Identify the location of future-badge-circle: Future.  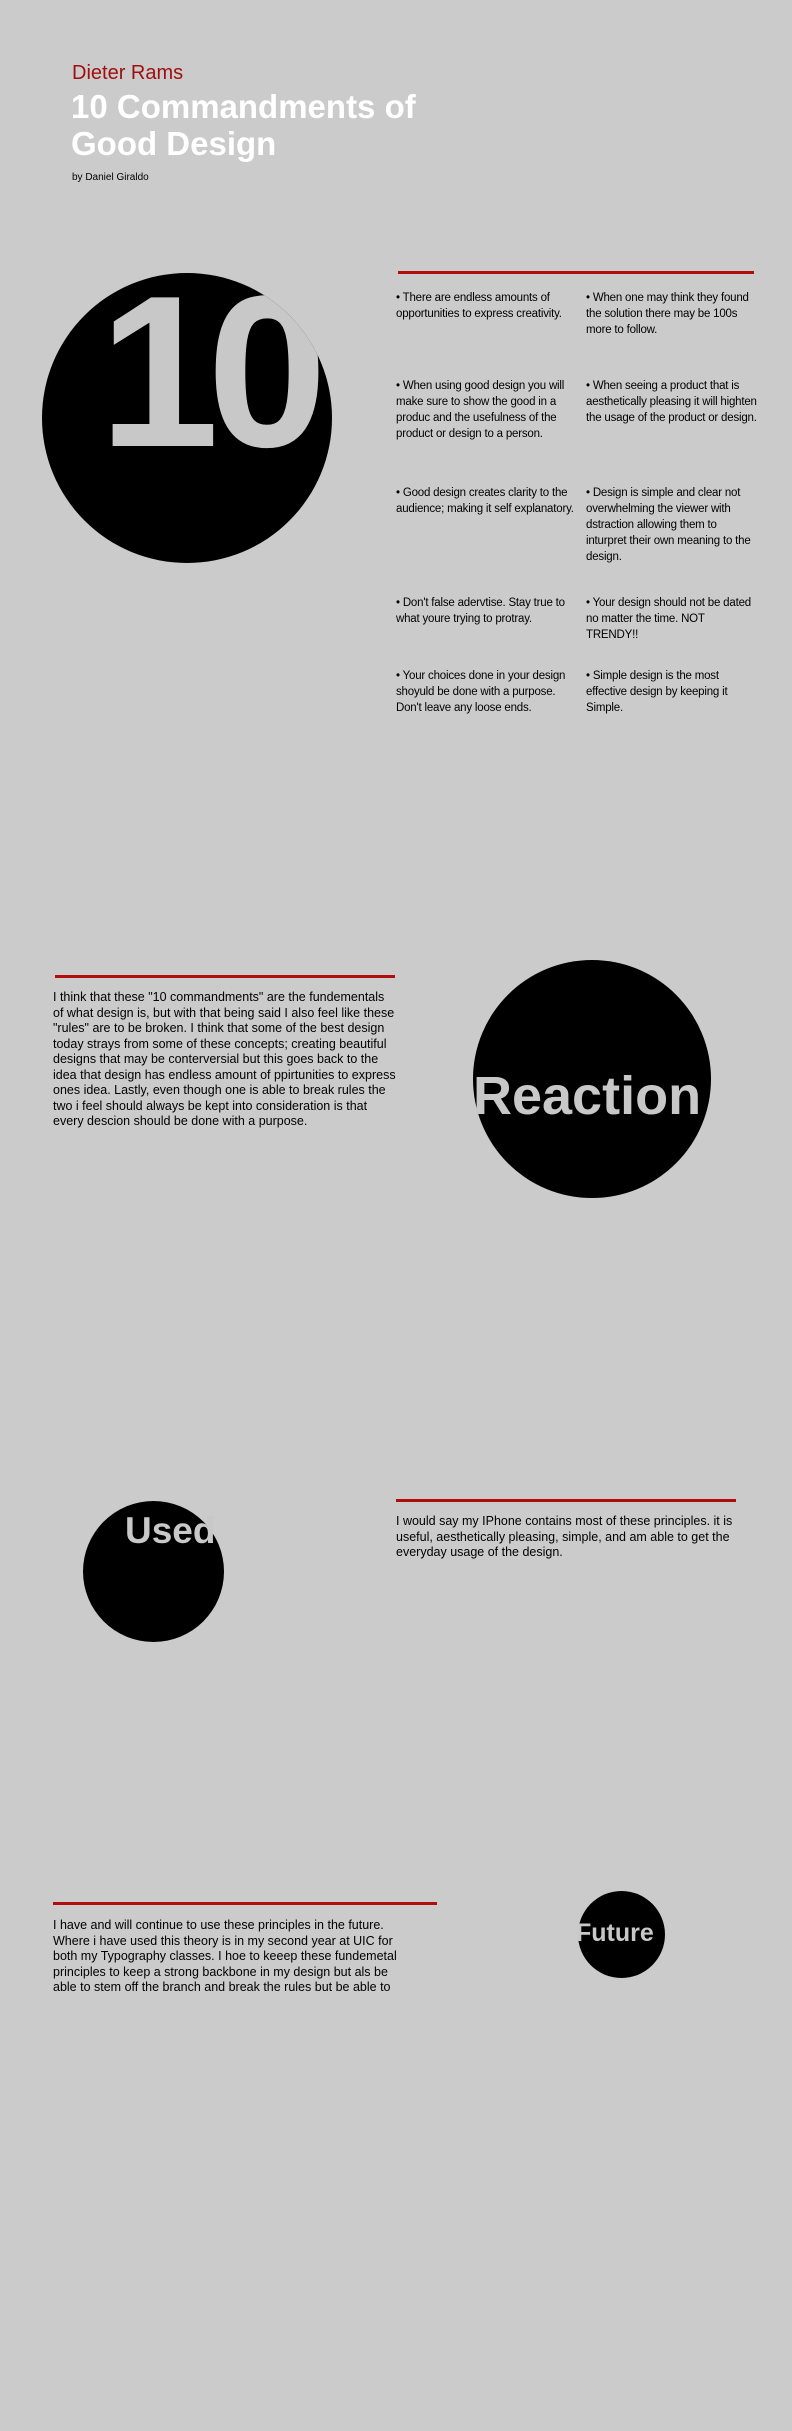
(620, 1934).